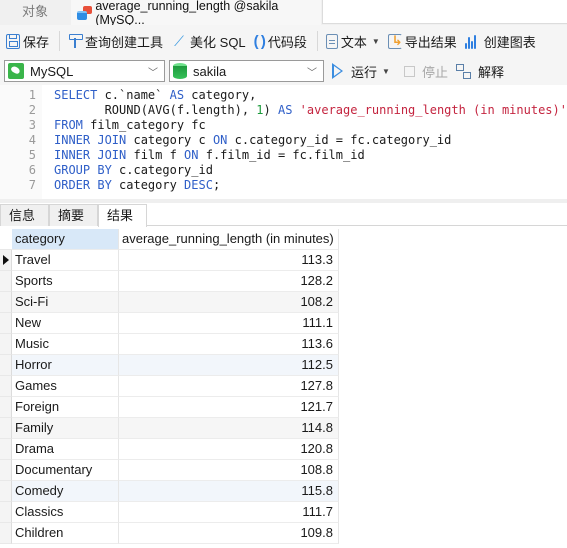  I want to click on explain-button: 解释, so click(476, 71).